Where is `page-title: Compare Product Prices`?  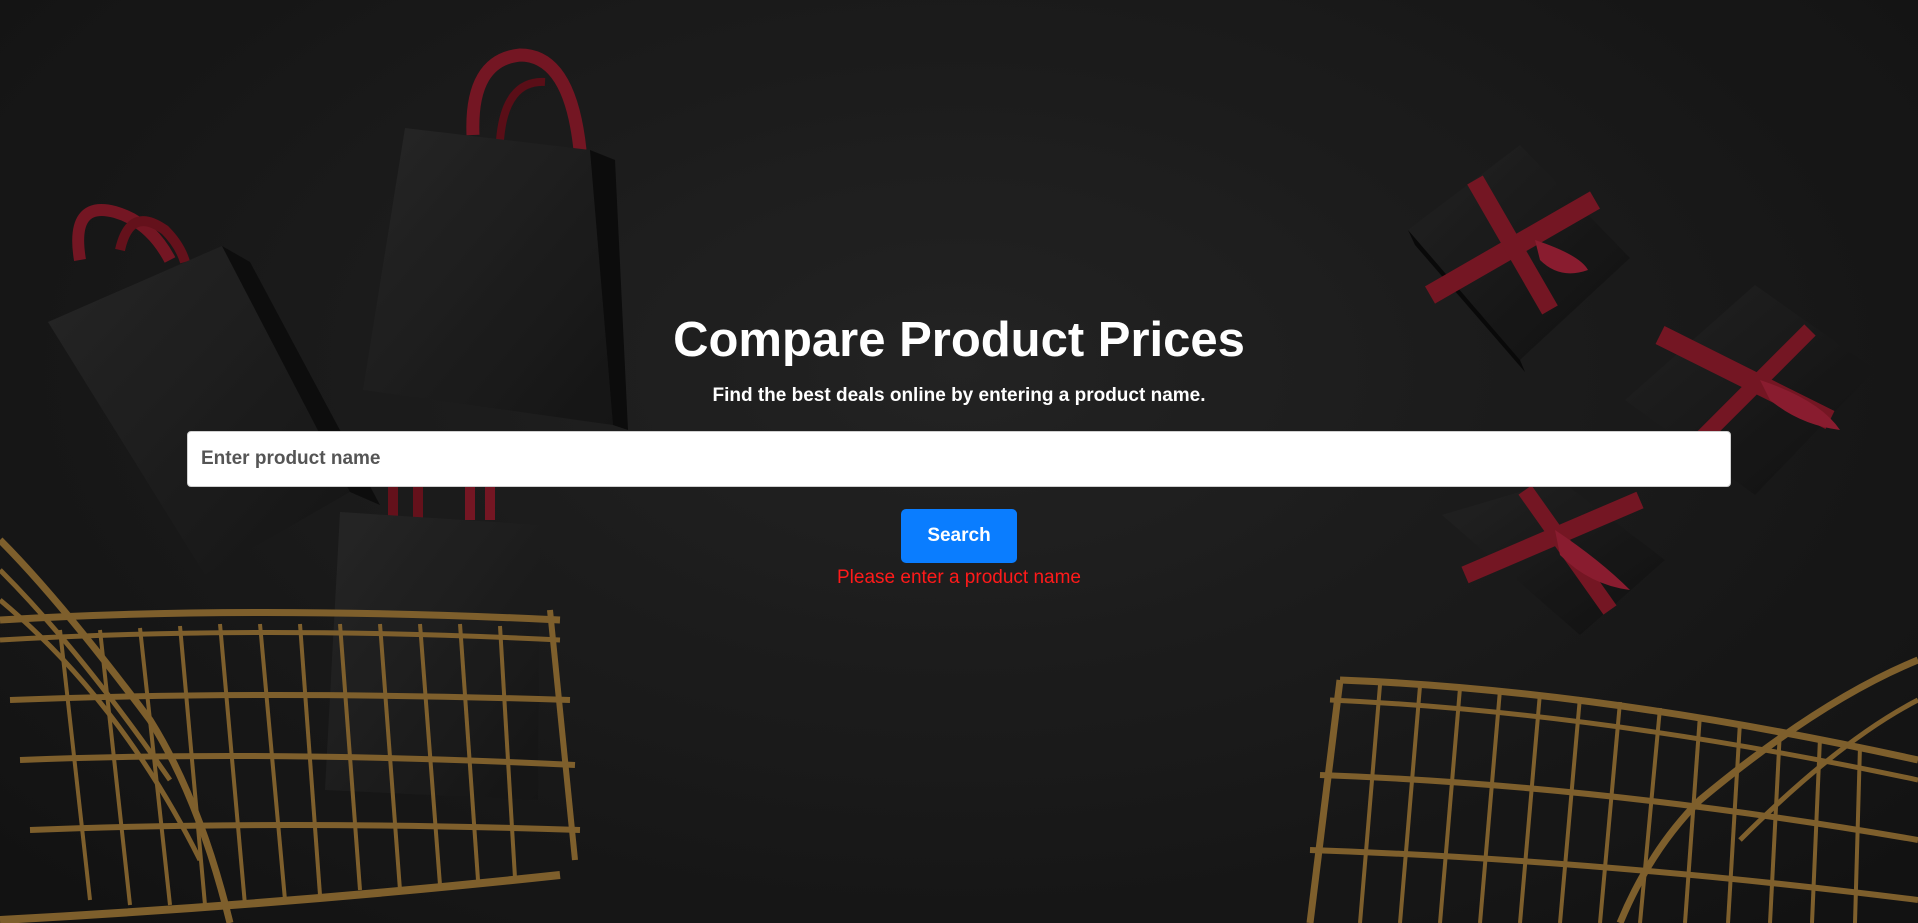 page-title: Compare Product Prices is located at coordinates (959, 340).